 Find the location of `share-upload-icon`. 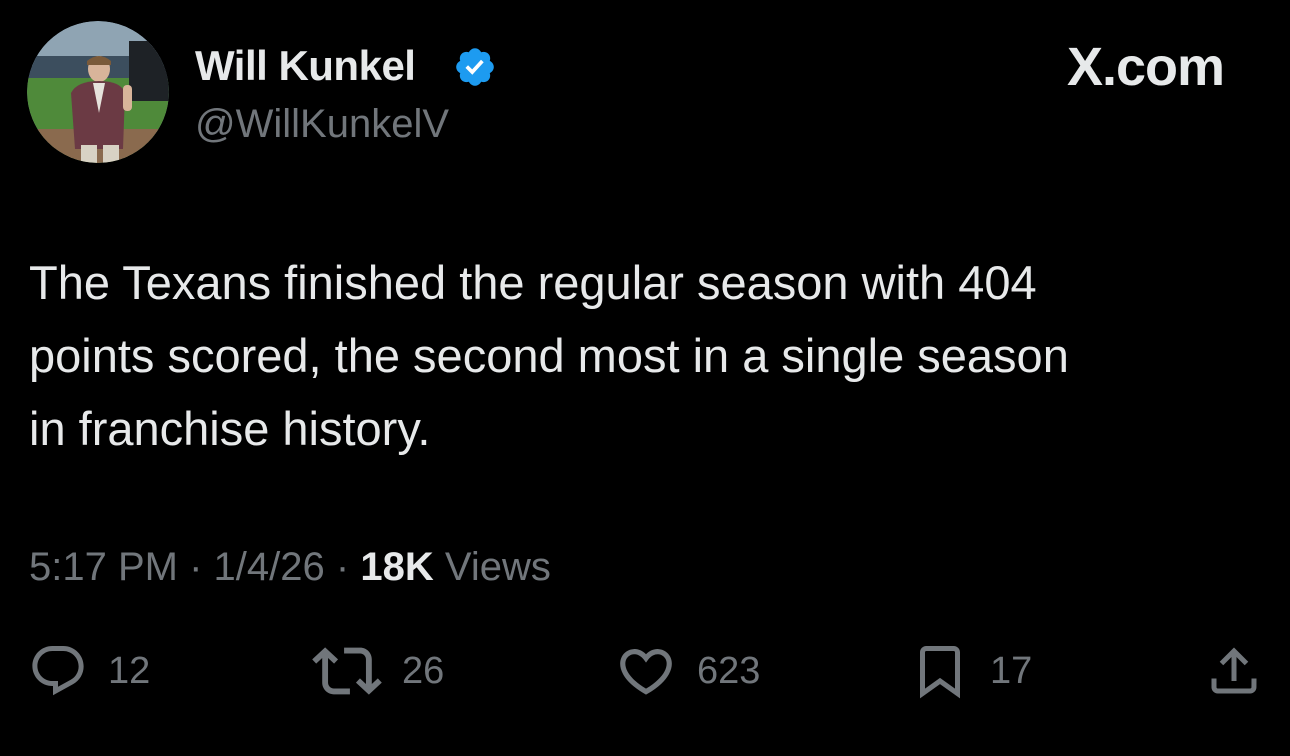

share-upload-icon is located at coordinates (1234, 670).